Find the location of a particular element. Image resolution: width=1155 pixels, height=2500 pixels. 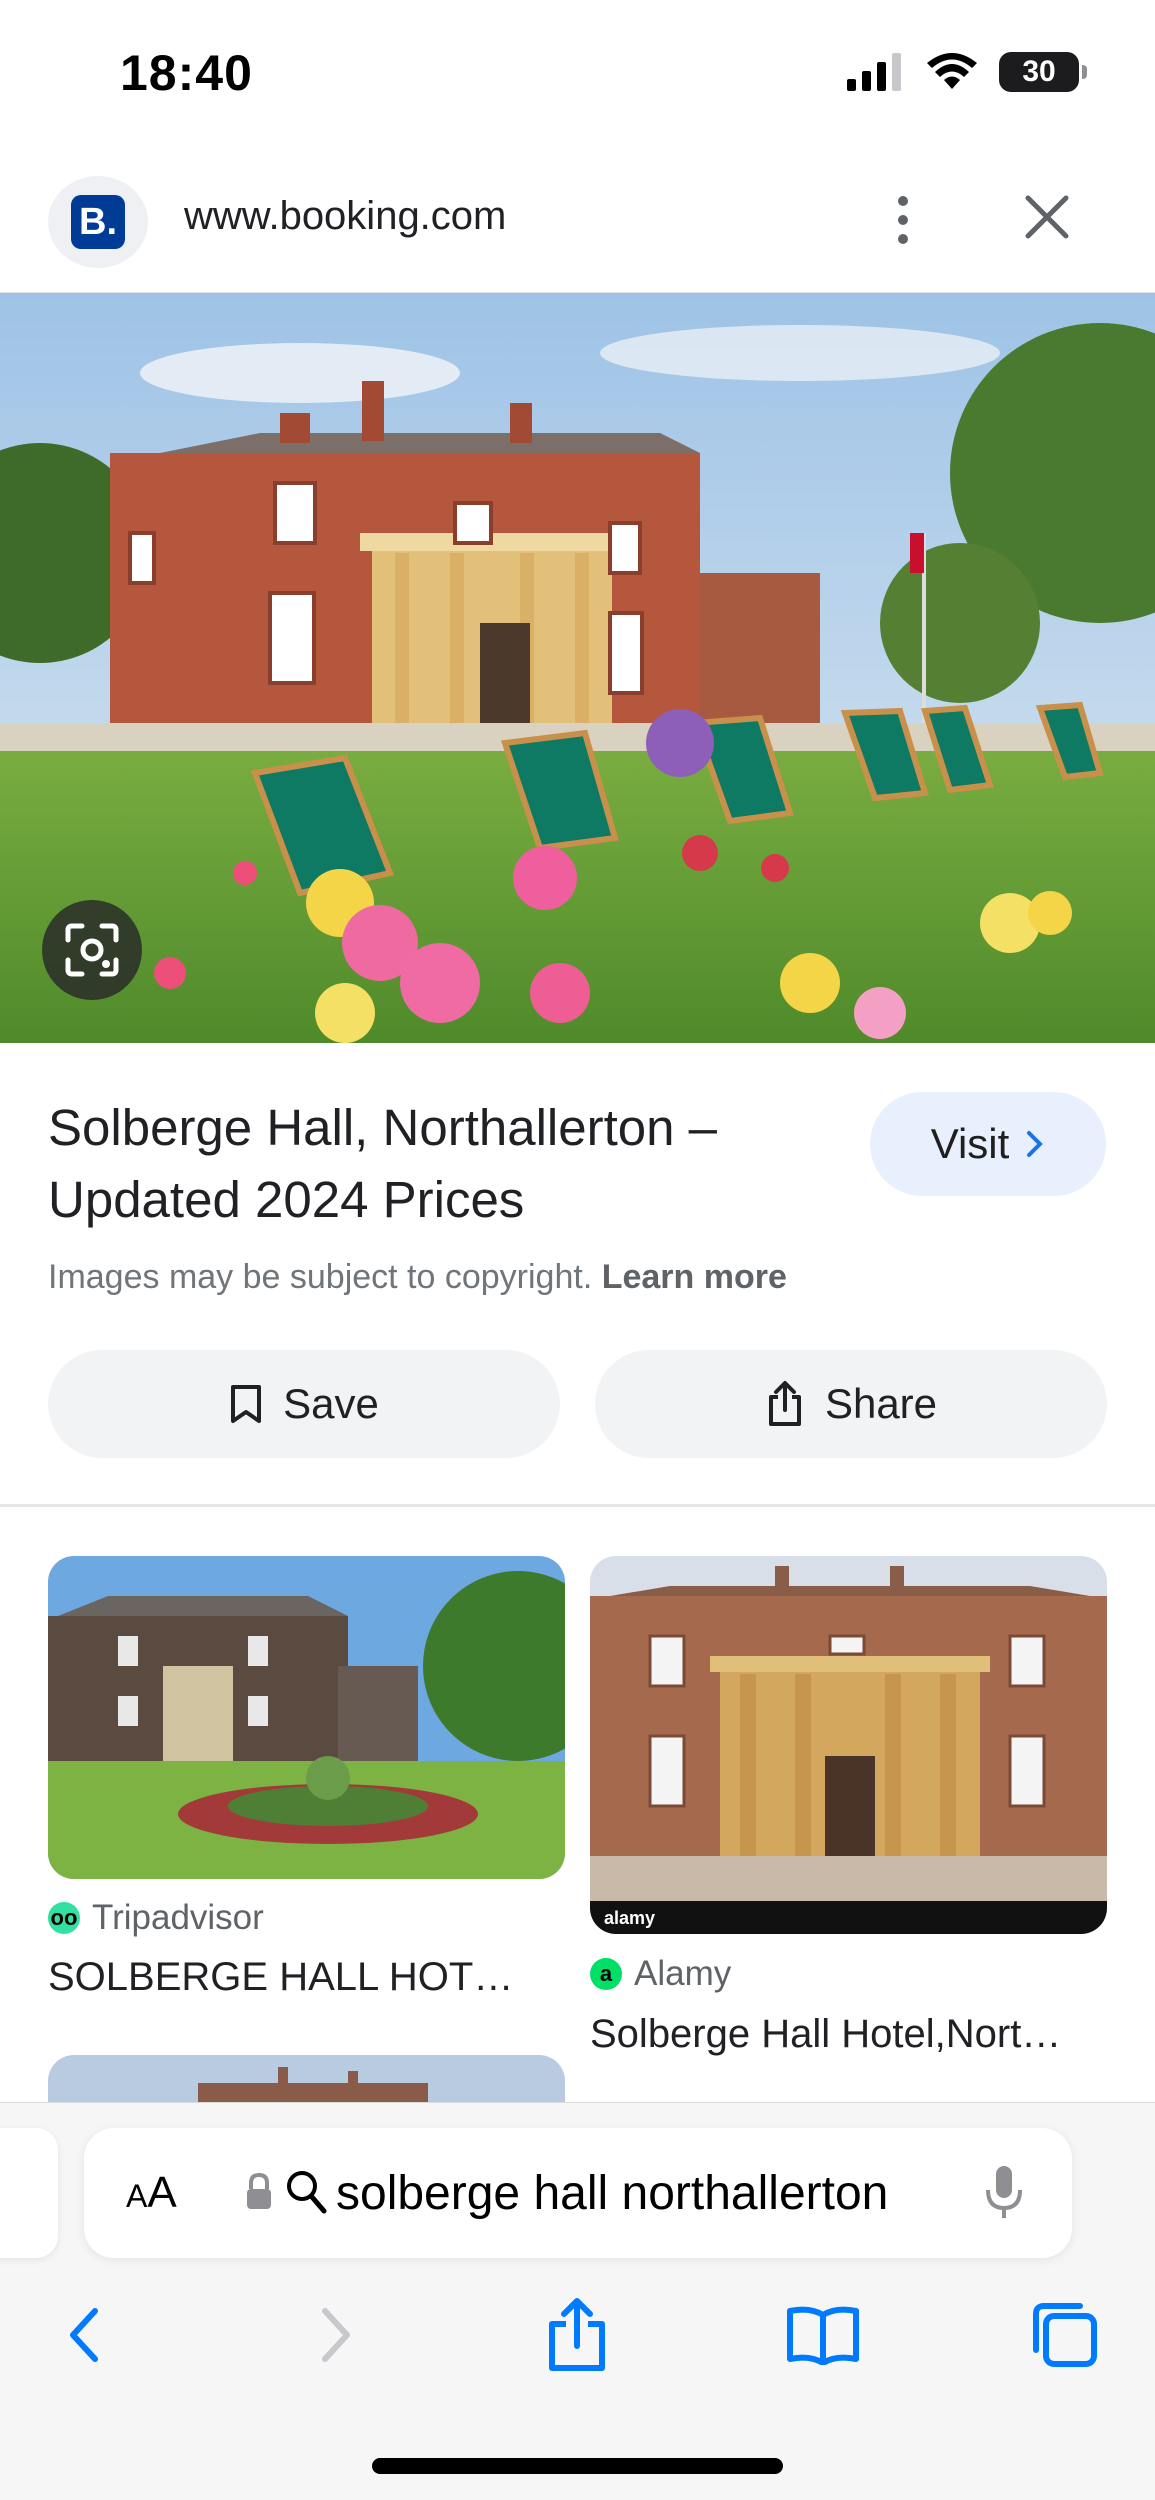

wifi-icon is located at coordinates (952, 71).